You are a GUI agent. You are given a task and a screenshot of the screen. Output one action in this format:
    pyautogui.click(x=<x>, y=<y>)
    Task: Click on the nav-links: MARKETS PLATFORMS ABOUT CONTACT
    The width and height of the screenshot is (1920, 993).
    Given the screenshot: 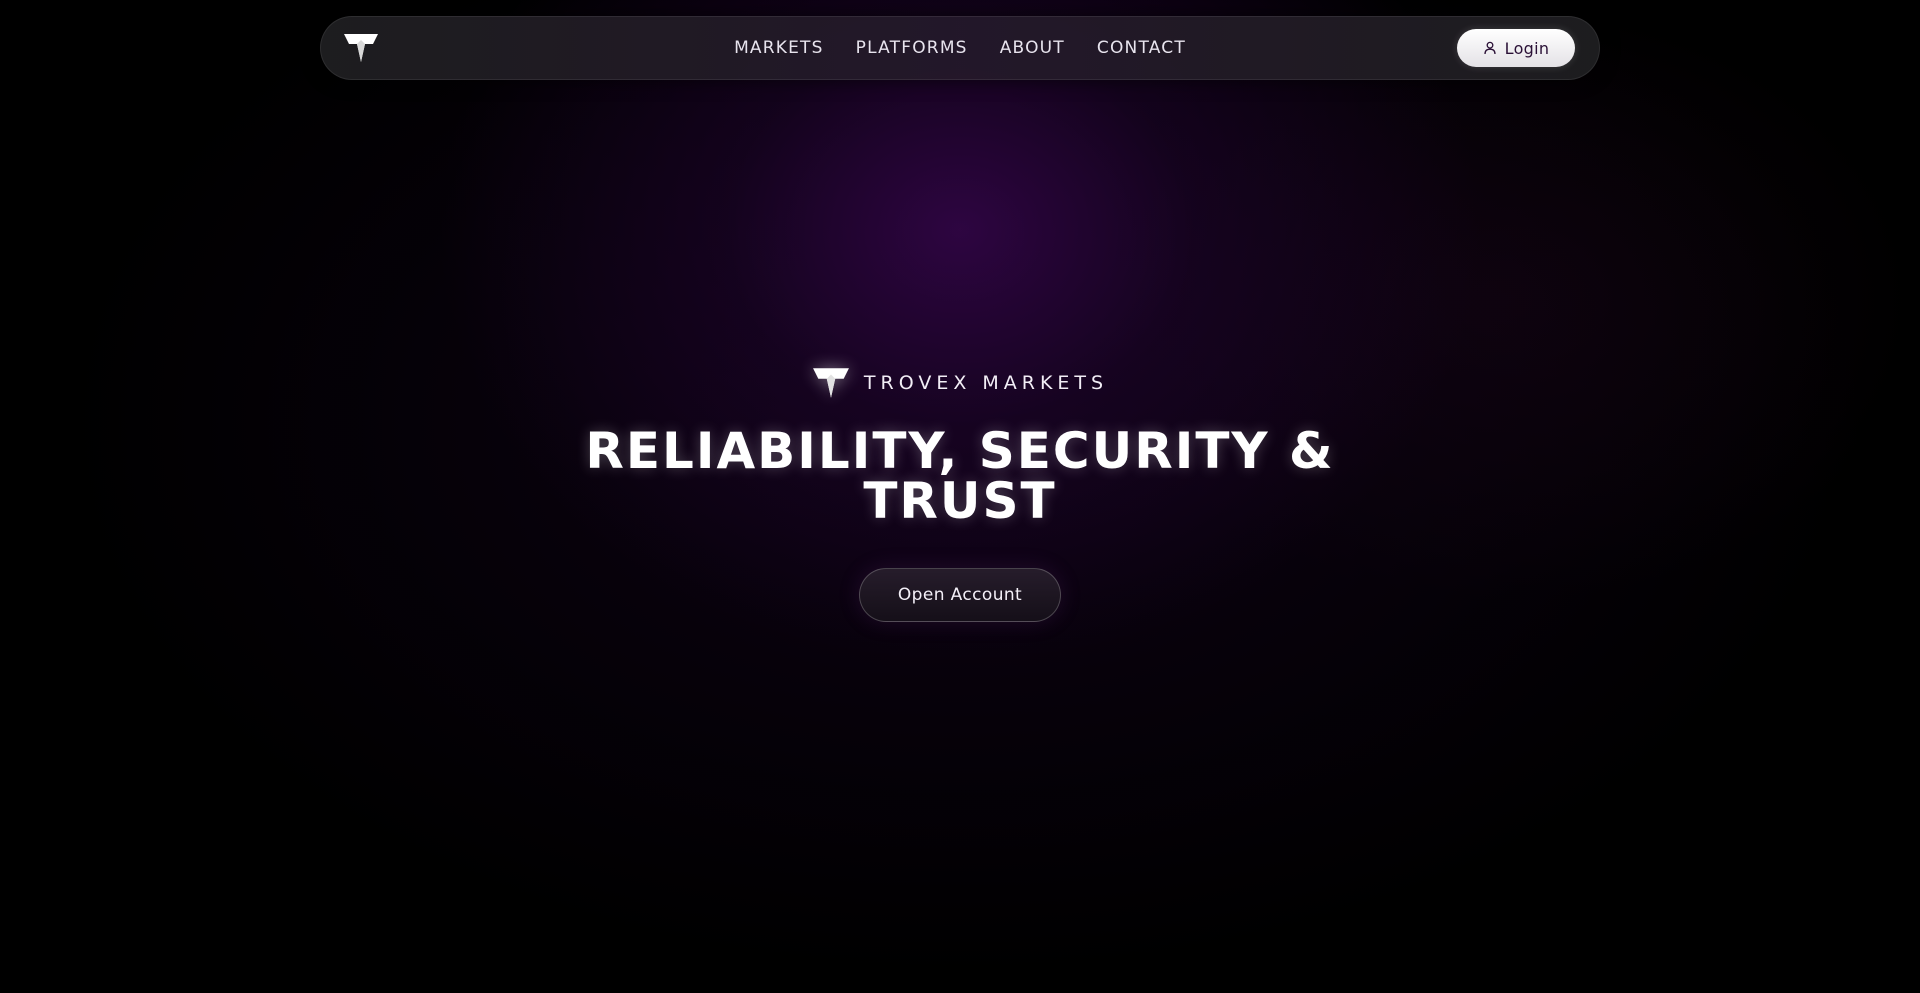 What is the action you would take?
    pyautogui.click(x=960, y=48)
    